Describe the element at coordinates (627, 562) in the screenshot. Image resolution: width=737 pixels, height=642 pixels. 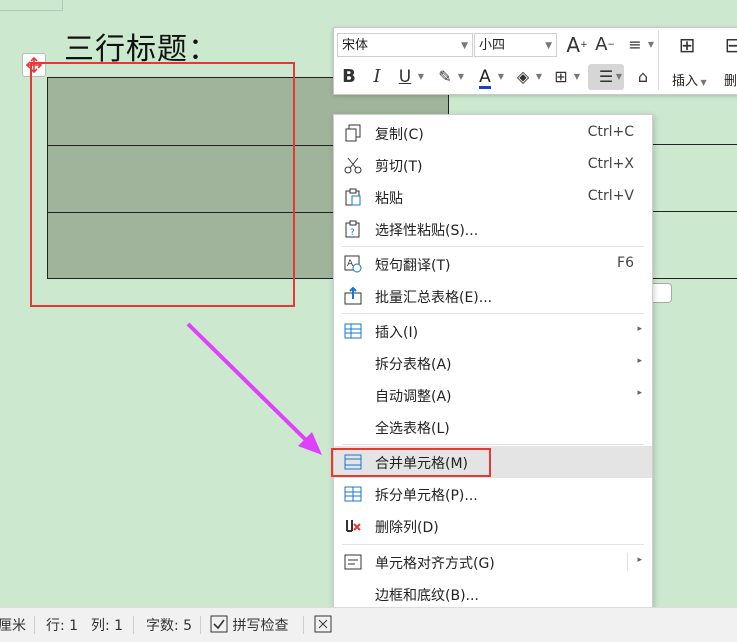
I see `menu-split-divider` at that location.